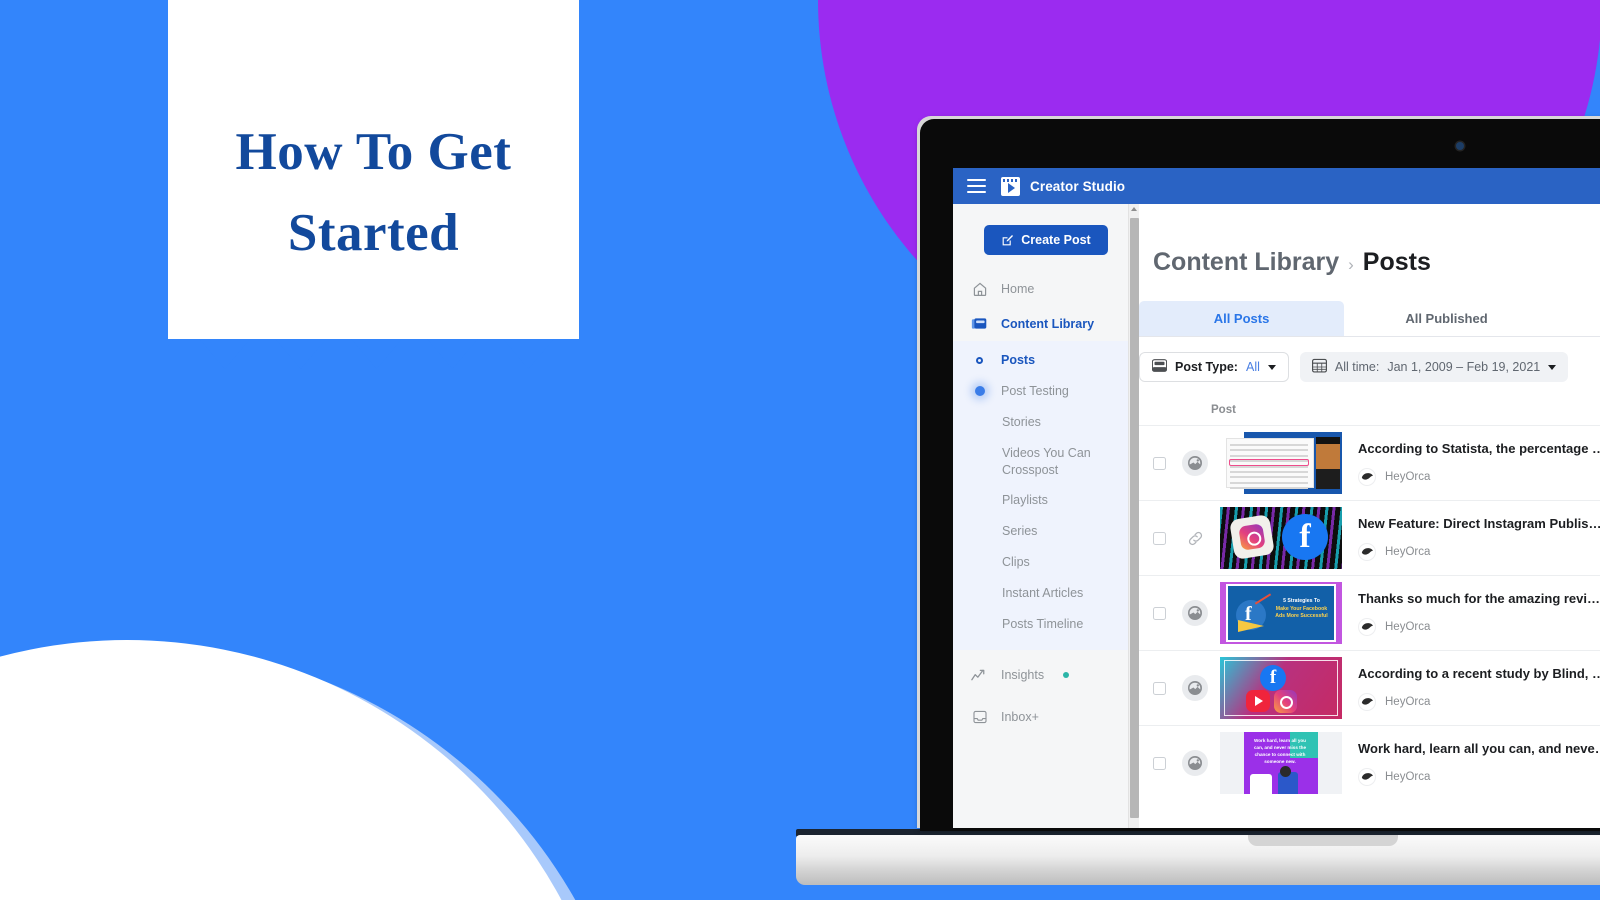 This screenshot has height=900, width=1600. Describe the element at coordinates (1323, 840) in the screenshot. I see `laptop-base-notch` at that location.